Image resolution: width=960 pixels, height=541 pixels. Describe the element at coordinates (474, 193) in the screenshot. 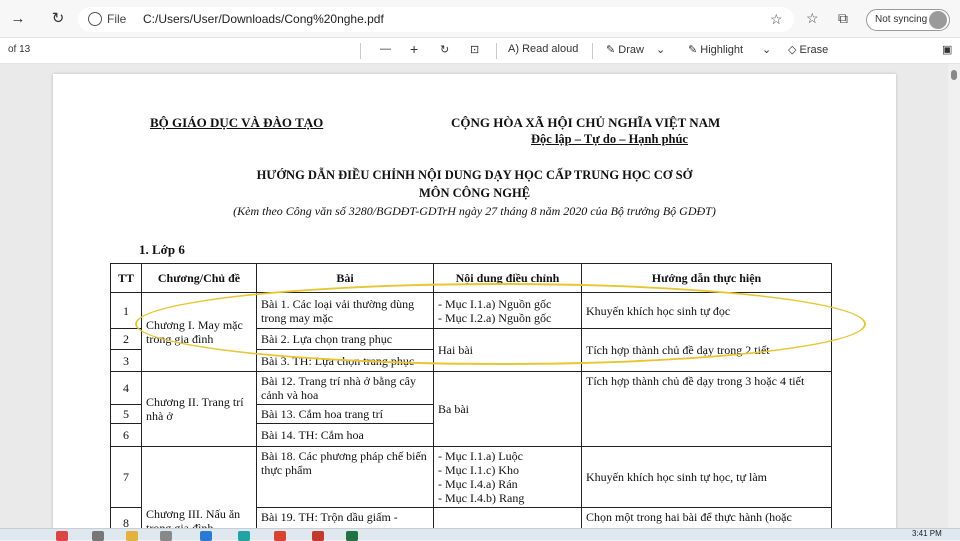

I see `doc-subject: MÔN CÔNG NGHỆ` at that location.